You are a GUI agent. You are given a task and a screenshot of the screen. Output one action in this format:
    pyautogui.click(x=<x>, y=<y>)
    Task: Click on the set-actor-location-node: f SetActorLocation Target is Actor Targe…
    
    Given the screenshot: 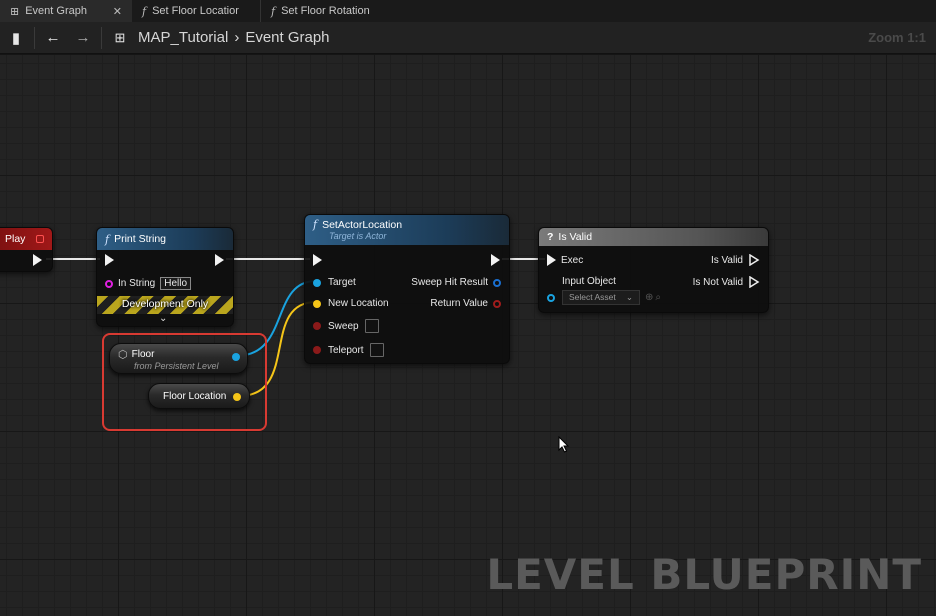 What is the action you would take?
    pyautogui.click(x=407, y=289)
    